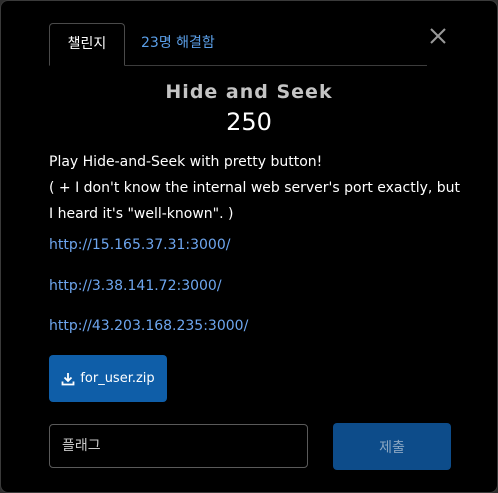 This screenshot has width=498, height=493. I want to click on tab-bar: 챌린지 23명 해결함, so click(238, 44).